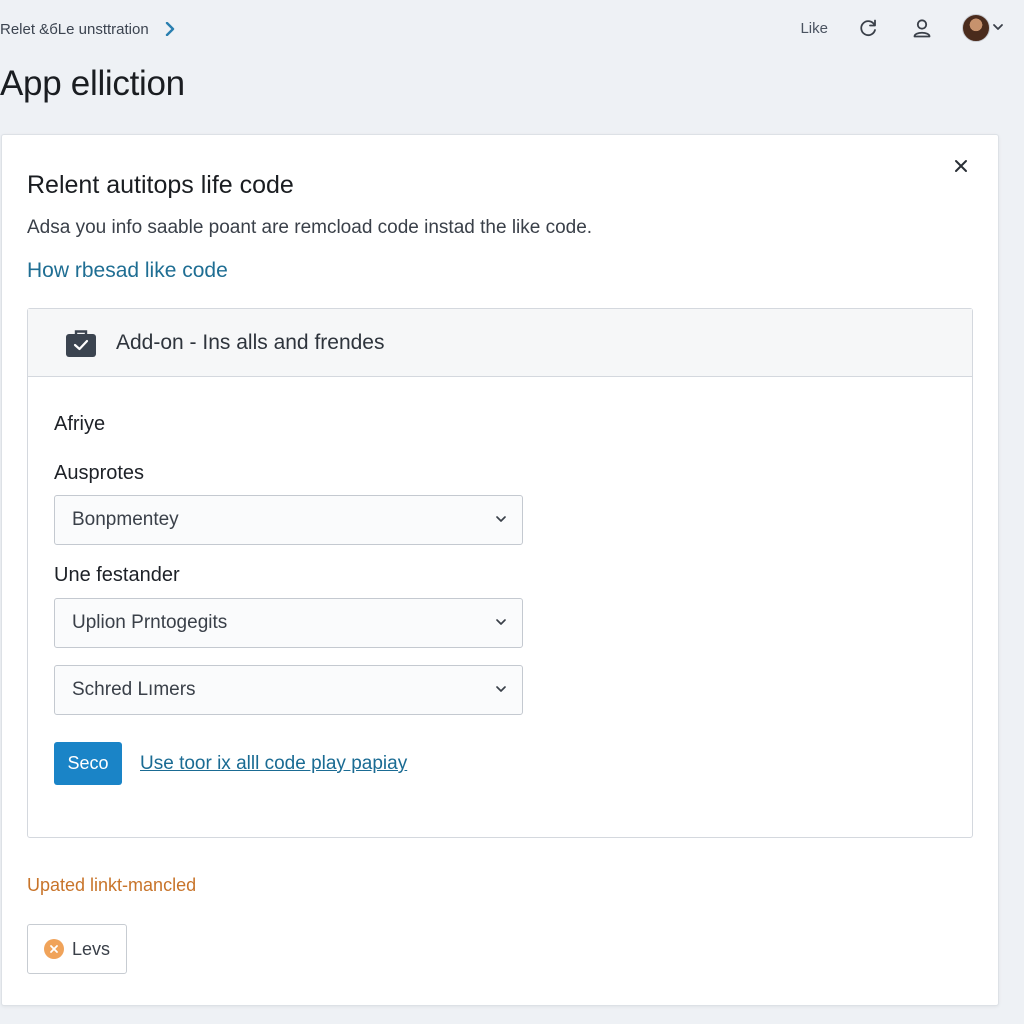 The height and width of the screenshot is (1024, 1024). Describe the element at coordinates (922, 28) in the screenshot. I see `user-icon` at that location.